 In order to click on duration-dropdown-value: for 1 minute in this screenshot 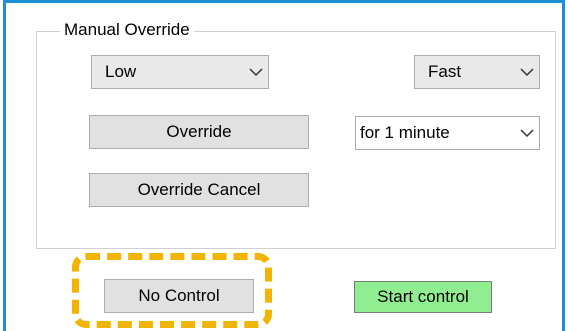, I will do `click(405, 132)`.